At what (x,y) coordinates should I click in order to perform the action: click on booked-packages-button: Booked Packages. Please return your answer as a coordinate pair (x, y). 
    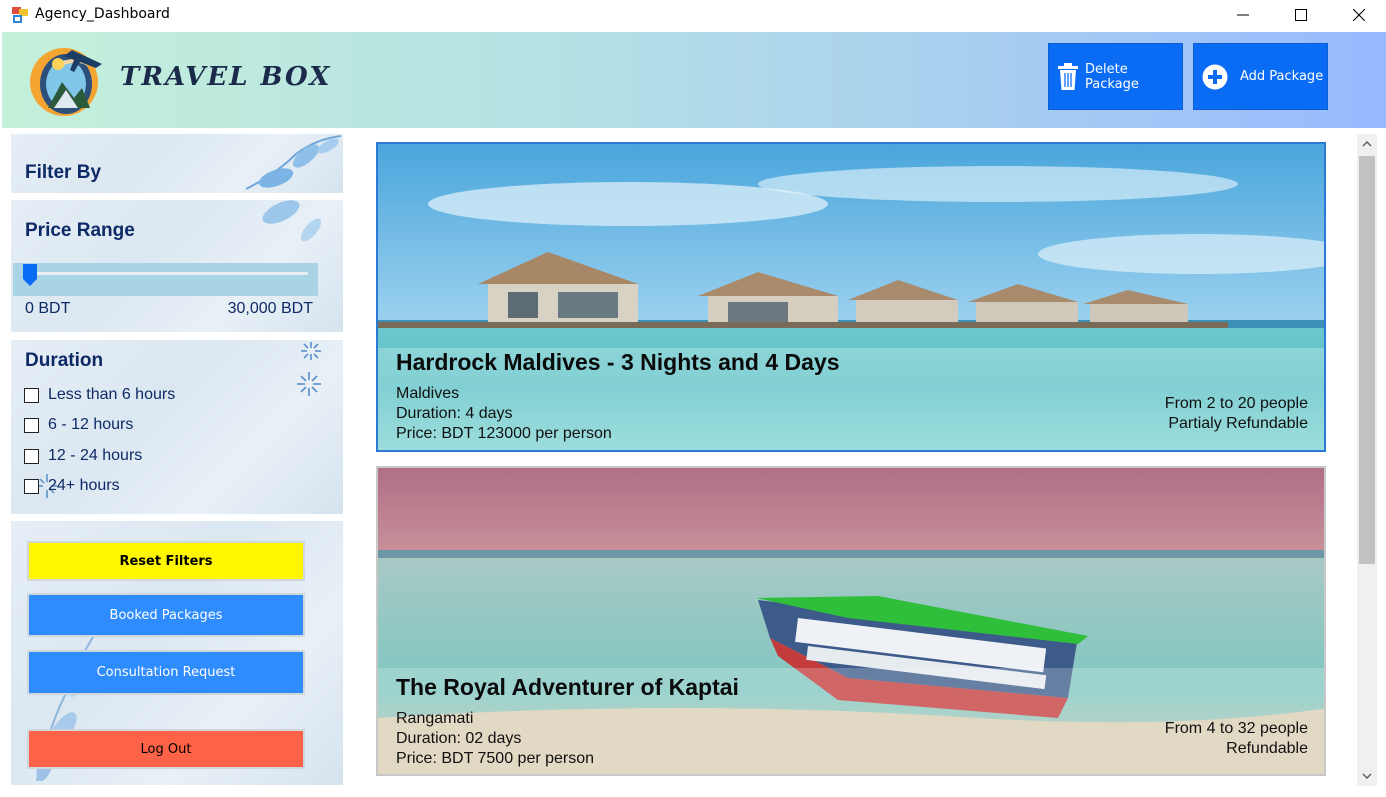
    Looking at the image, I should click on (166, 615).